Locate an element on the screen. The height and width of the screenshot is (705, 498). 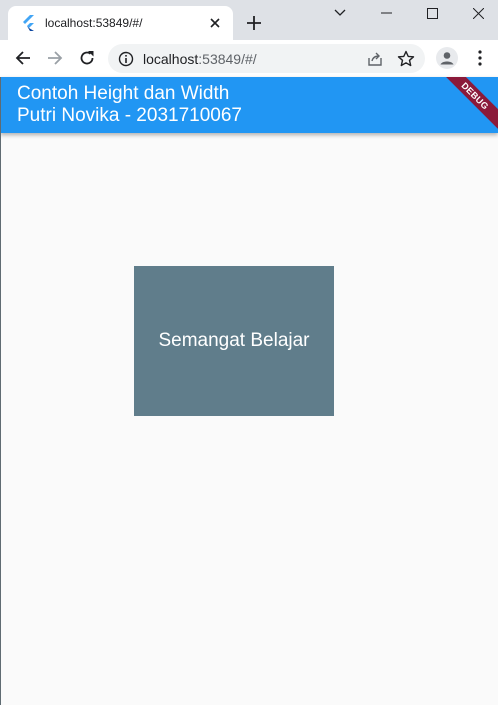
window-close-icon is located at coordinates (476, 13).